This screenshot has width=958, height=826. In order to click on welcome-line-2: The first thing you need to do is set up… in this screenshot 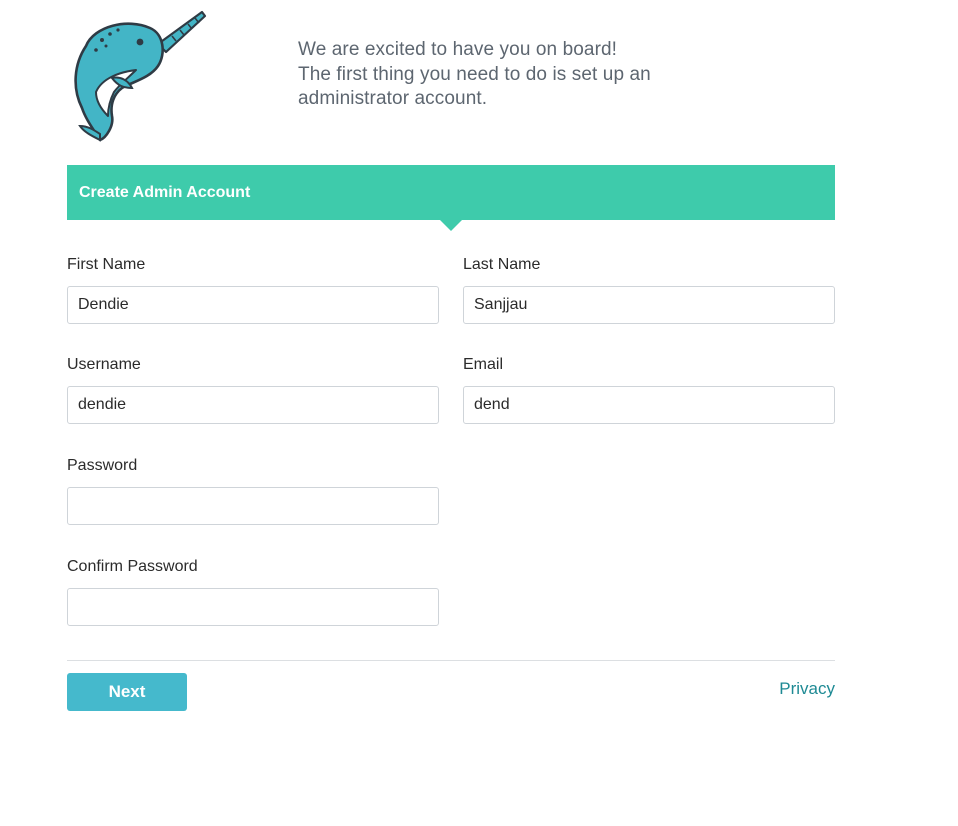, I will do `click(474, 74)`.